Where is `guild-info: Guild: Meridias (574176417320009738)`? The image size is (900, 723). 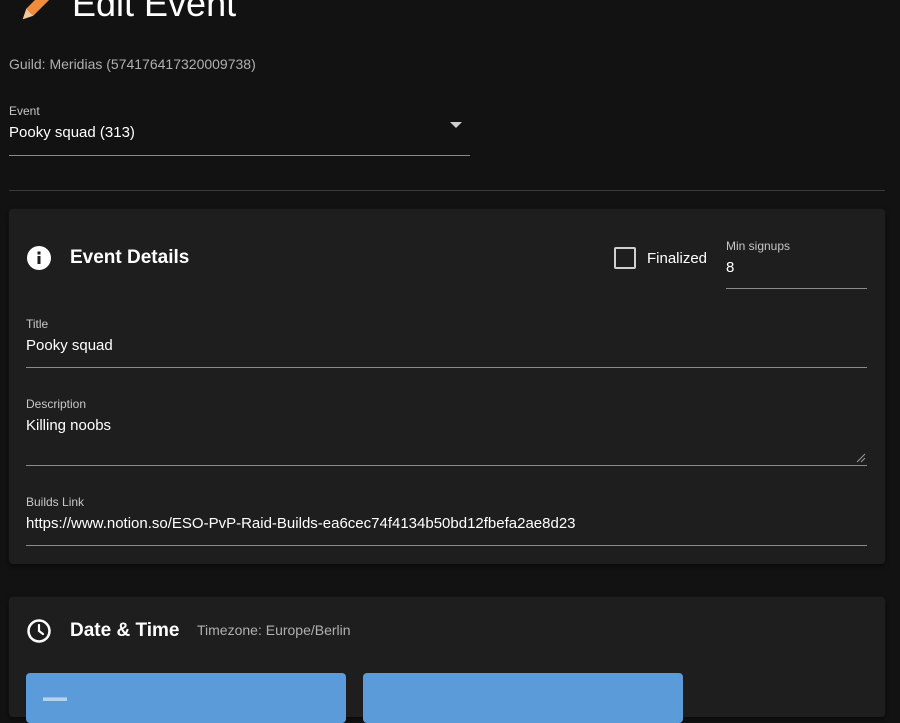
guild-info: Guild: Meridias (574176417320009738) is located at coordinates (132, 64).